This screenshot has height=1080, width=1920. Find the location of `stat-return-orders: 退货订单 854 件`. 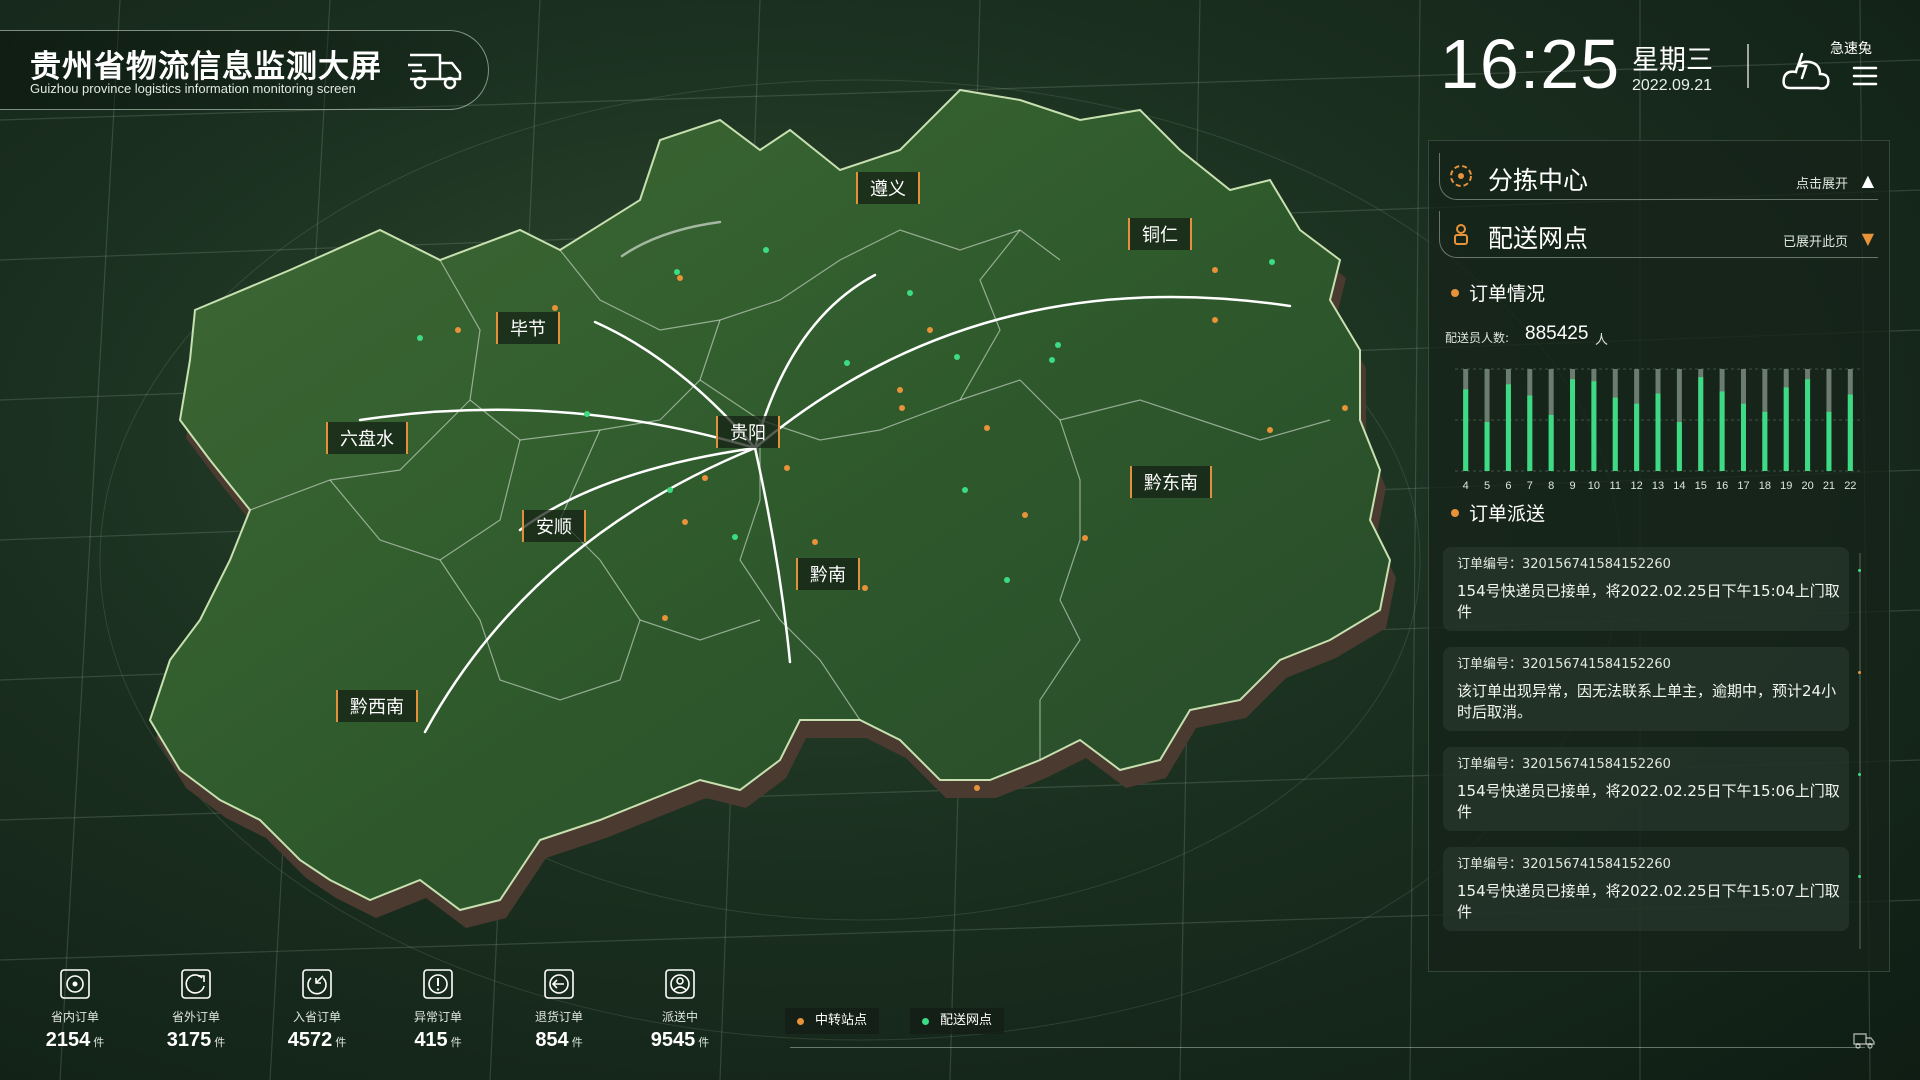

stat-return-orders: 退货订单 854 件 is located at coordinates (559, 1010).